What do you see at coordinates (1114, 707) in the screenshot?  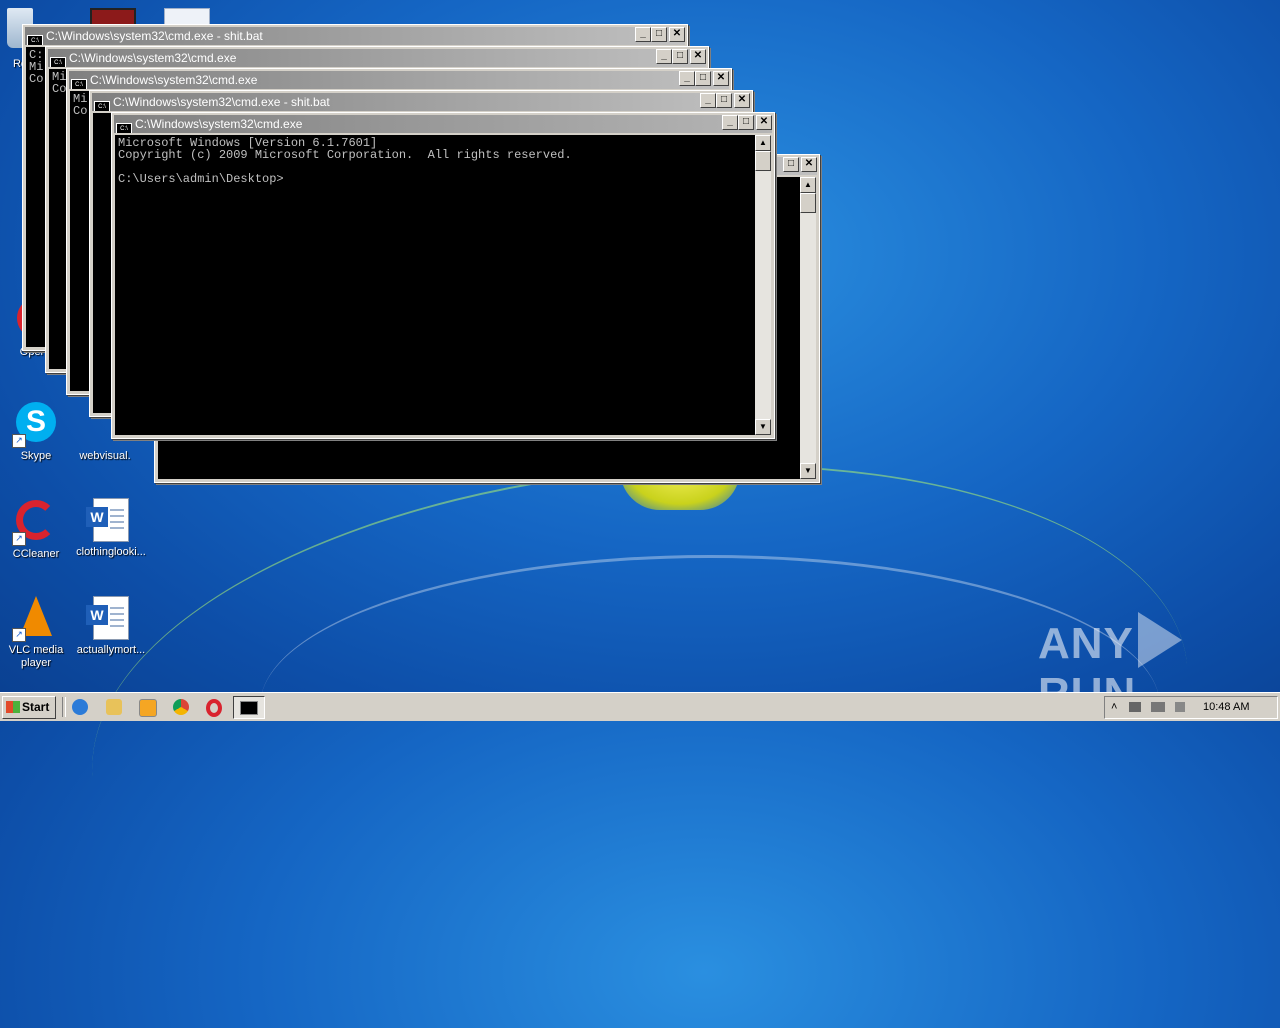 I see `tray-expand-button: ˄` at bounding box center [1114, 707].